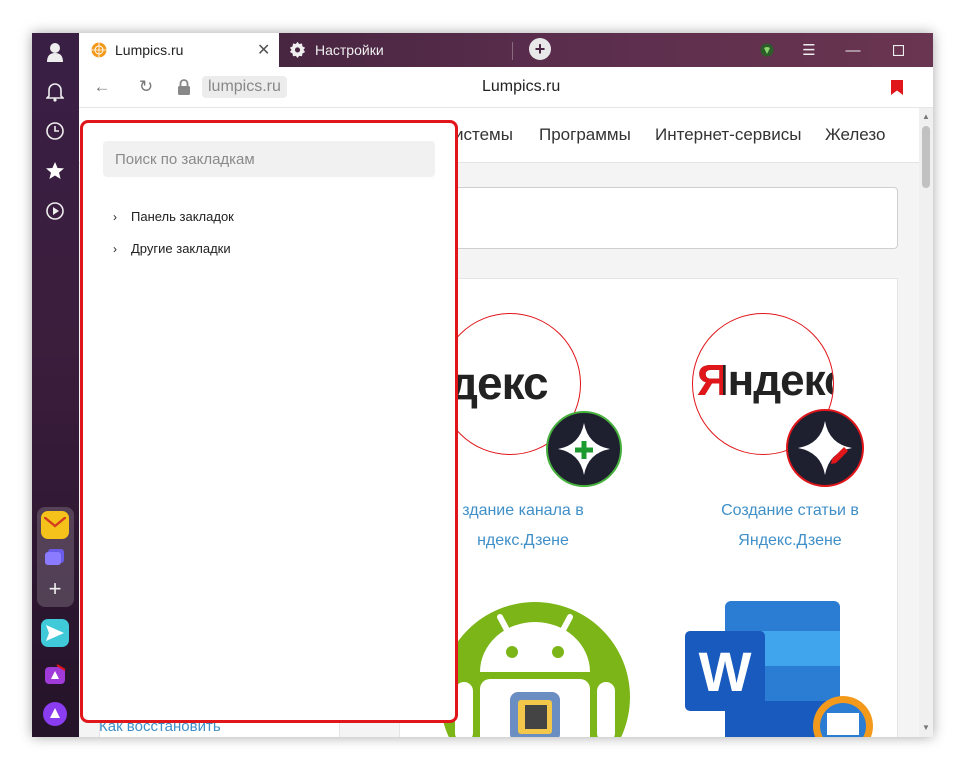  I want to click on alice-icon, so click(55, 714).